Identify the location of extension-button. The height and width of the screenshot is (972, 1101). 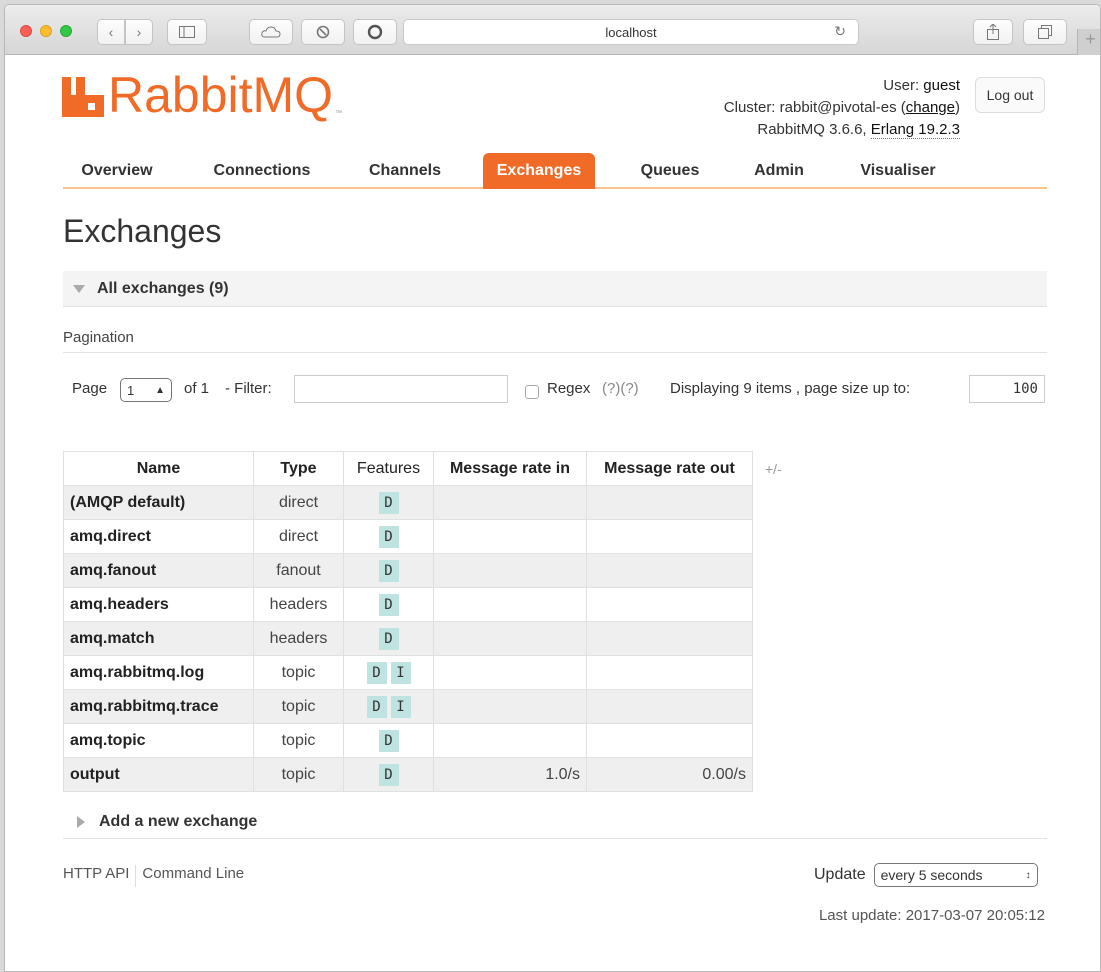
(323, 32).